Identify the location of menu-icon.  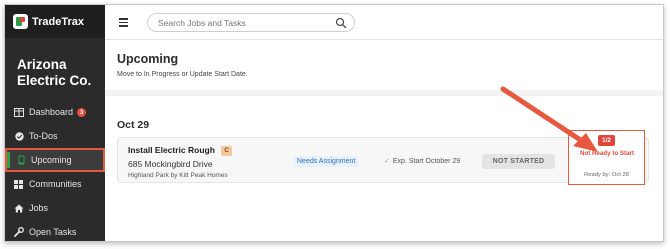
(123, 22).